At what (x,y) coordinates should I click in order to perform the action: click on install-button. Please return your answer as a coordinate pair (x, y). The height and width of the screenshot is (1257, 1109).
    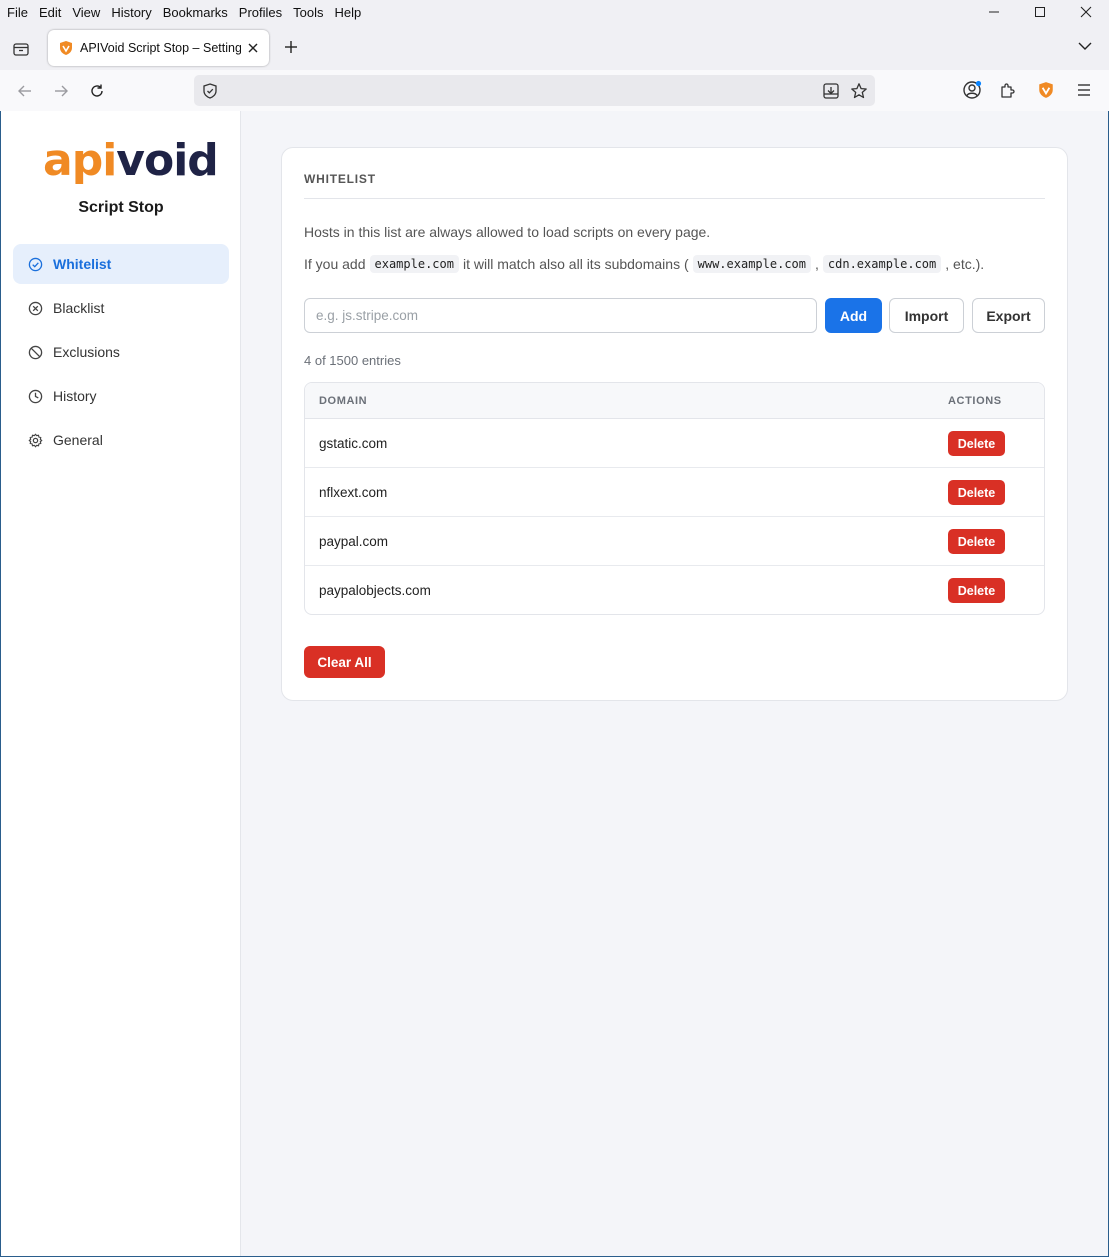
    Looking at the image, I should click on (831, 91).